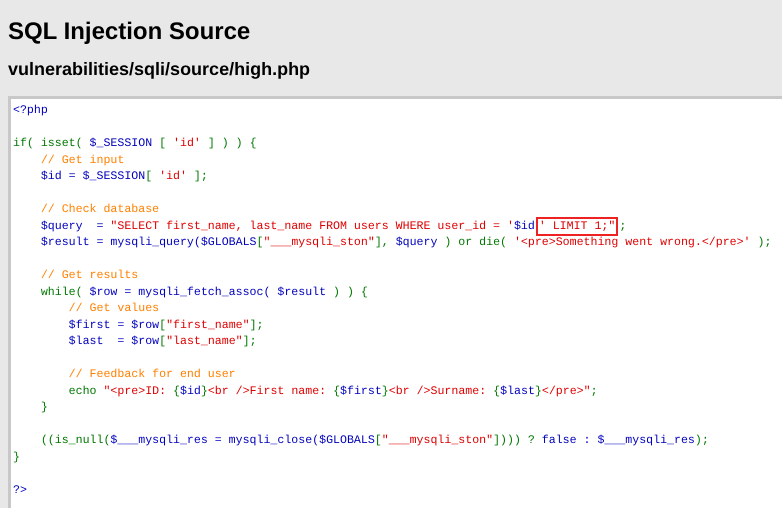 The height and width of the screenshot is (508, 782). What do you see at coordinates (100, 210) in the screenshot?
I see `code-line: // Check database` at bounding box center [100, 210].